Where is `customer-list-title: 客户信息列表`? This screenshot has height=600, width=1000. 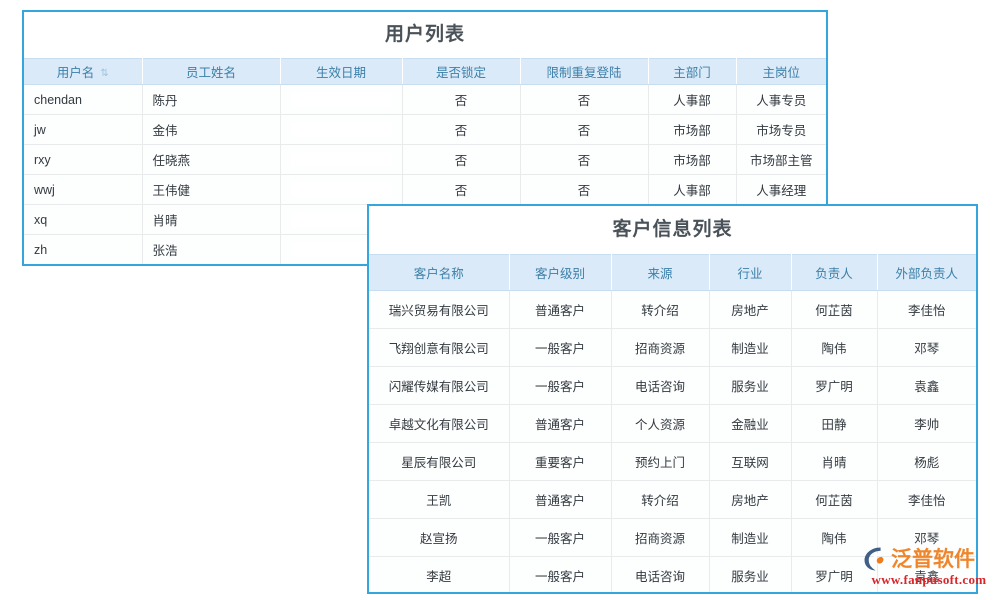 customer-list-title: 客户信息列表 is located at coordinates (672, 230).